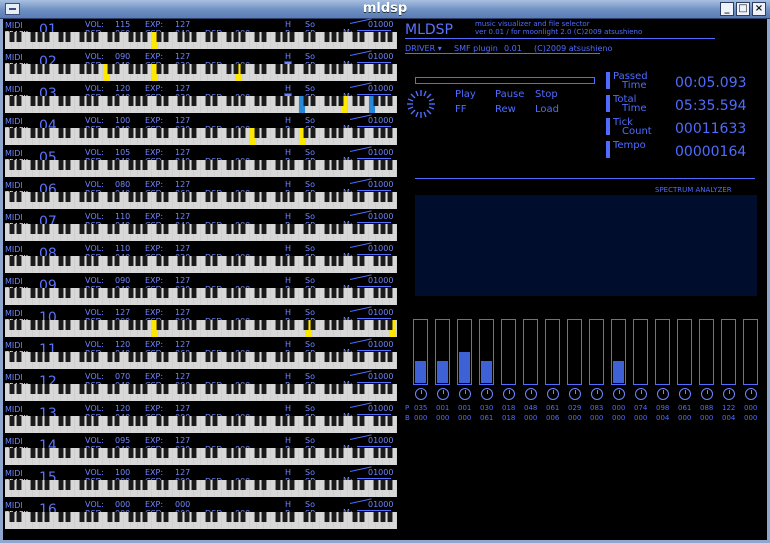  What do you see at coordinates (685, 408) in the screenshot?
I see `channel-program: 061` at bounding box center [685, 408].